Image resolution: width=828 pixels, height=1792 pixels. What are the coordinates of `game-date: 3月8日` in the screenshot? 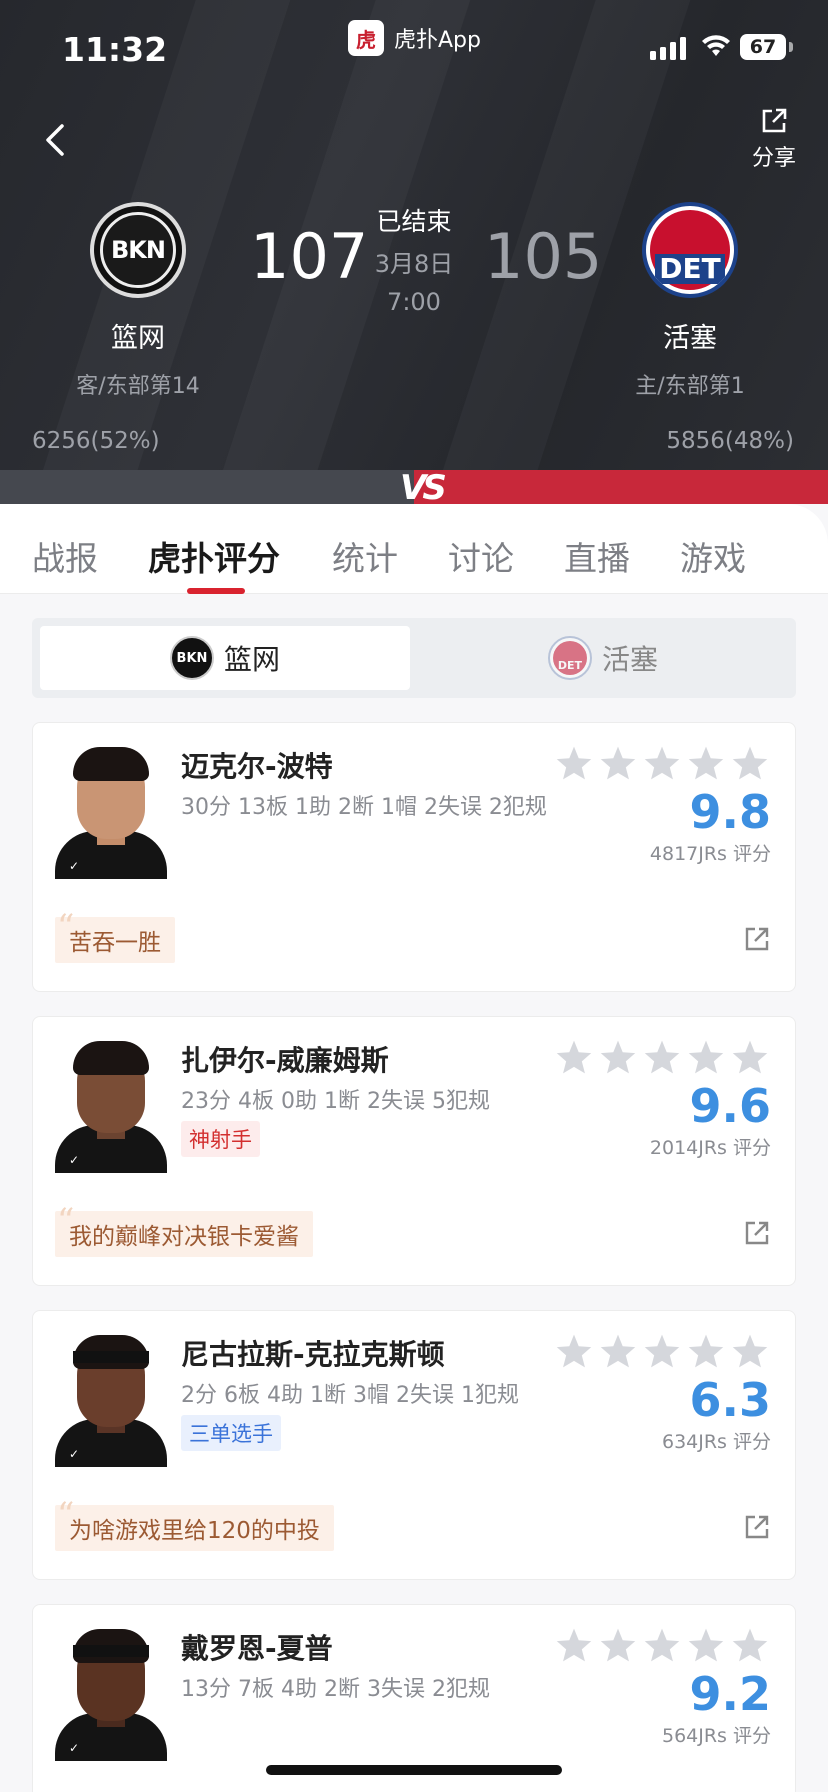 It's located at (414, 264).